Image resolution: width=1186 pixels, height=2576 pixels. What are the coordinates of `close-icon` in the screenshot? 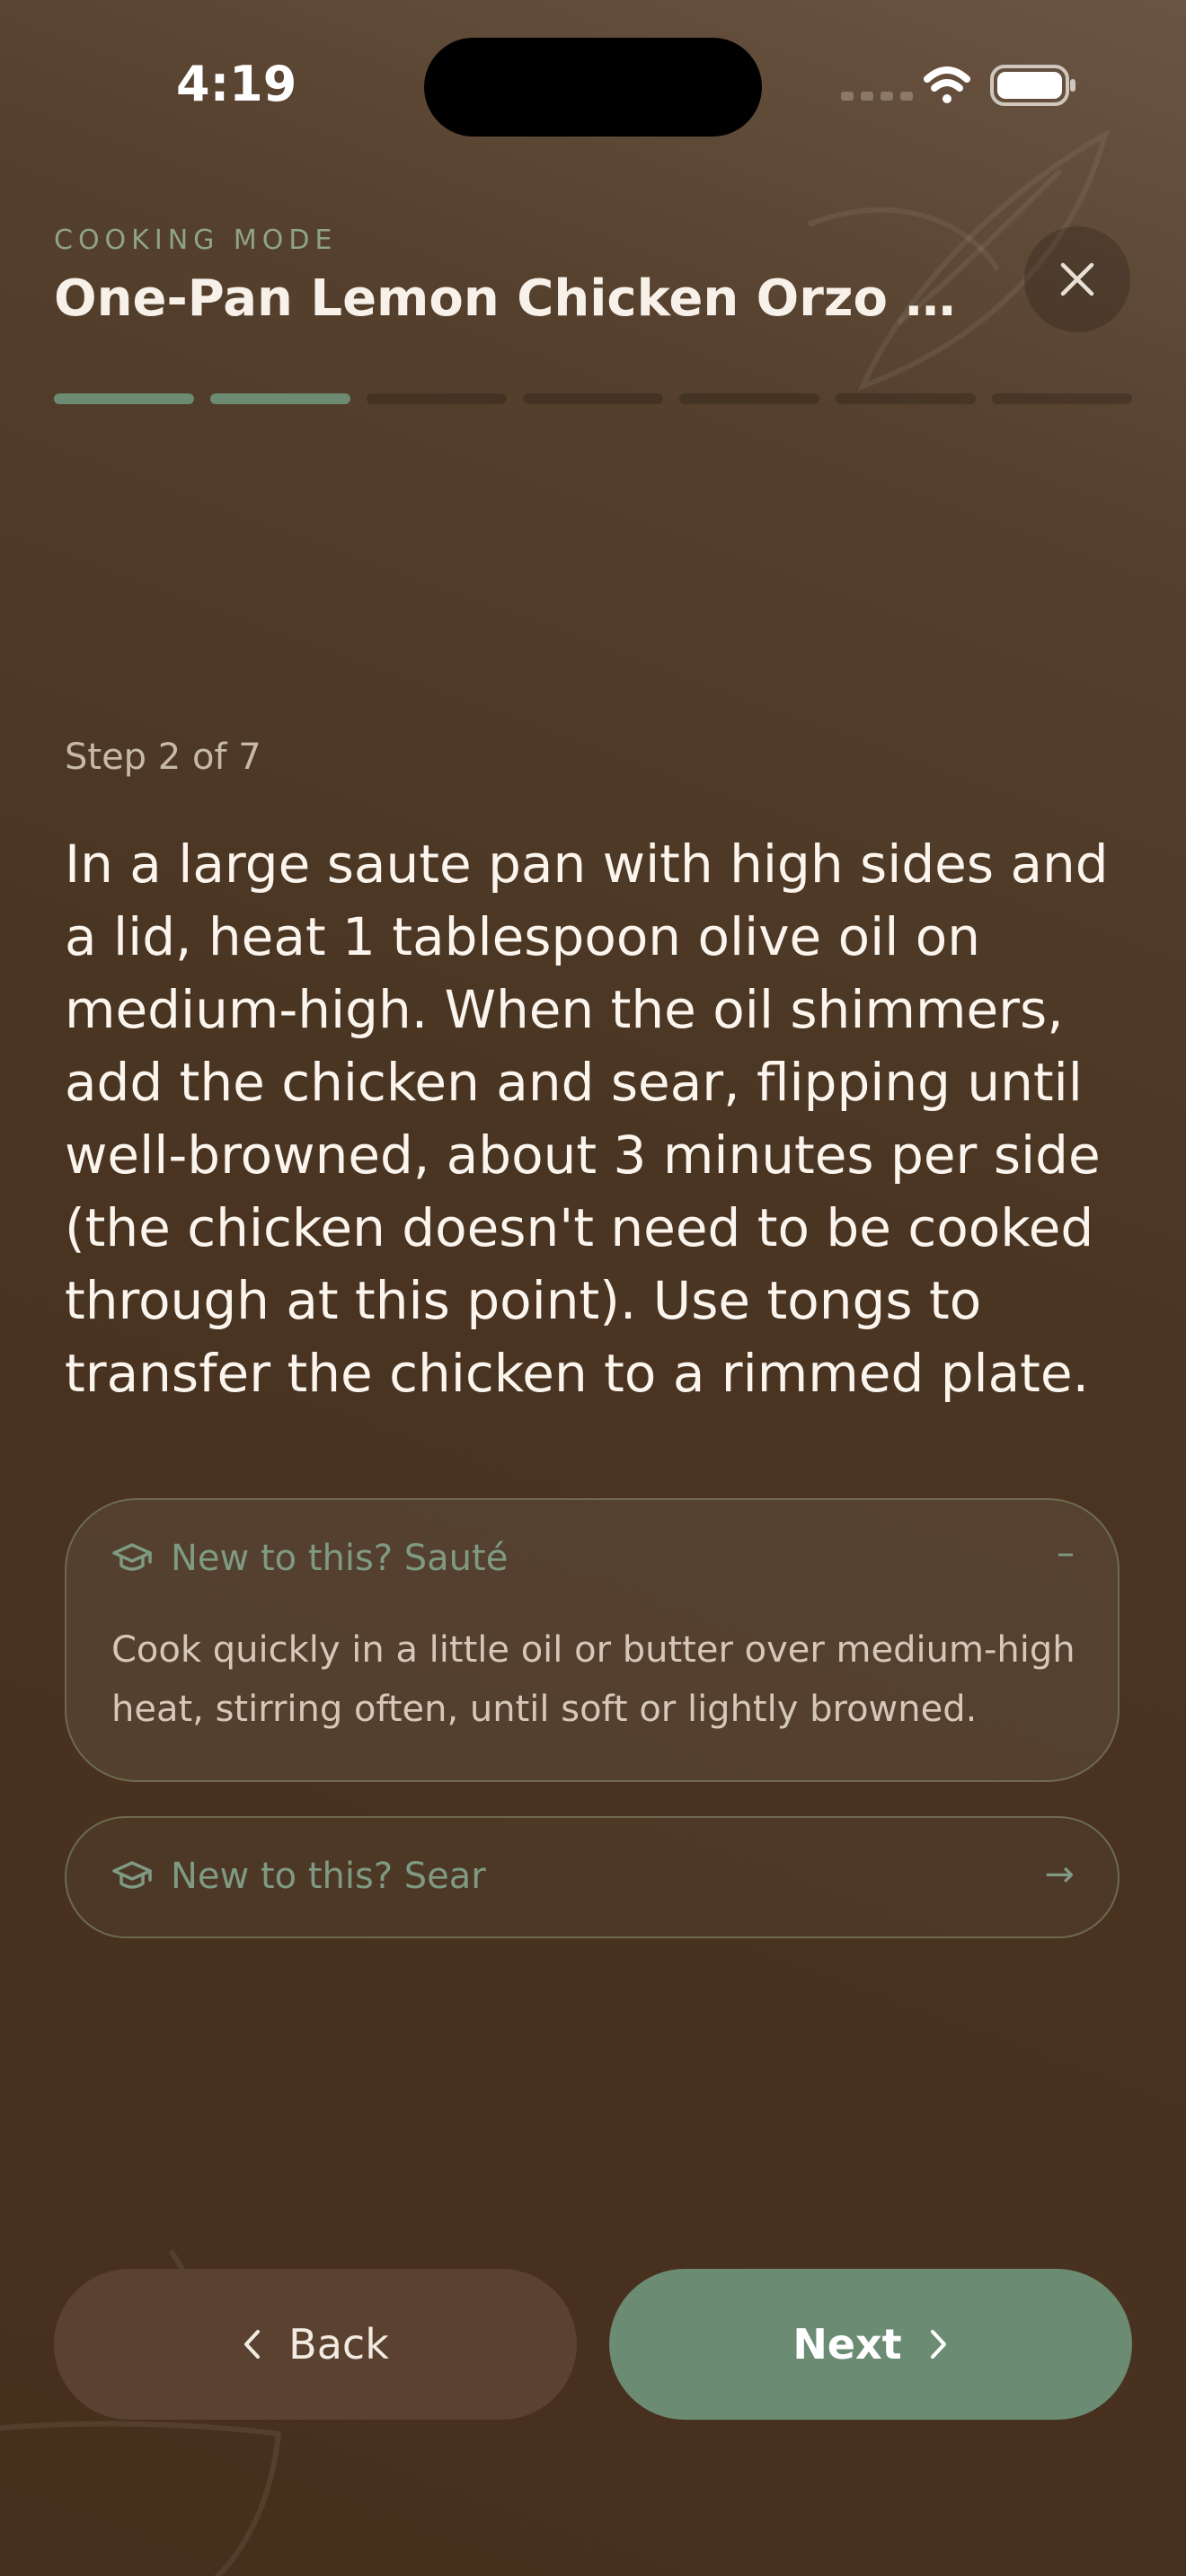 It's located at (1077, 279).